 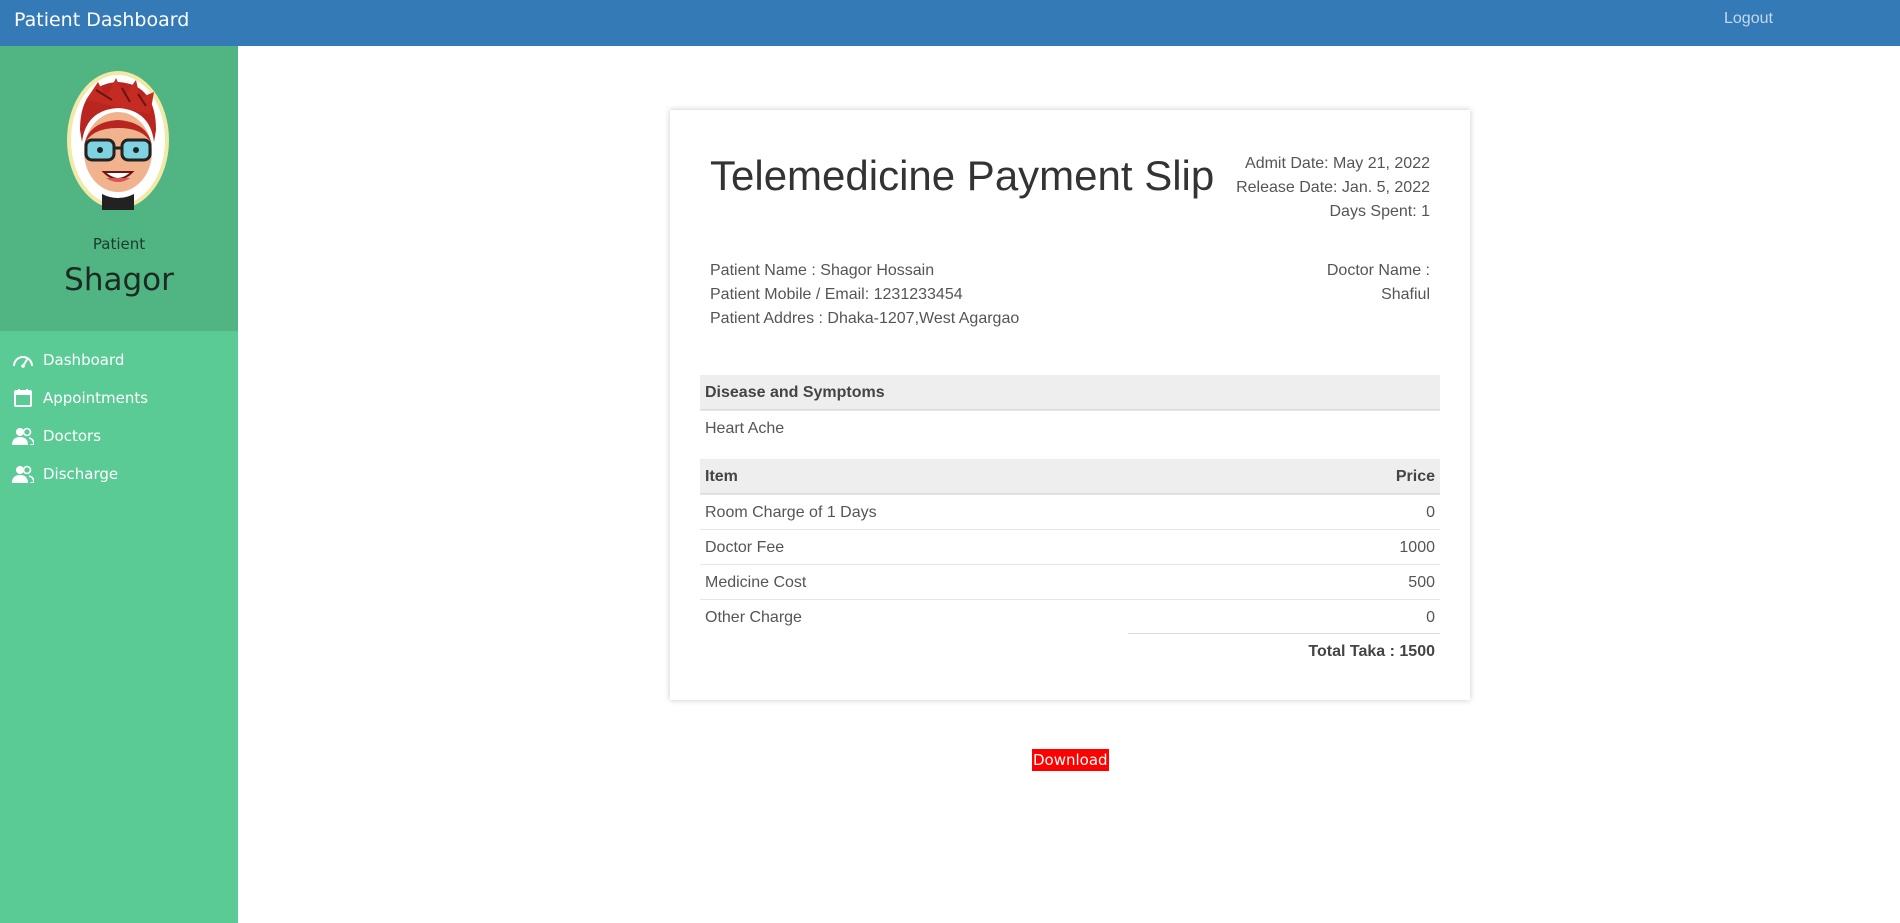 What do you see at coordinates (753, 617) in the screenshot?
I see `item-name: Other Charge` at bounding box center [753, 617].